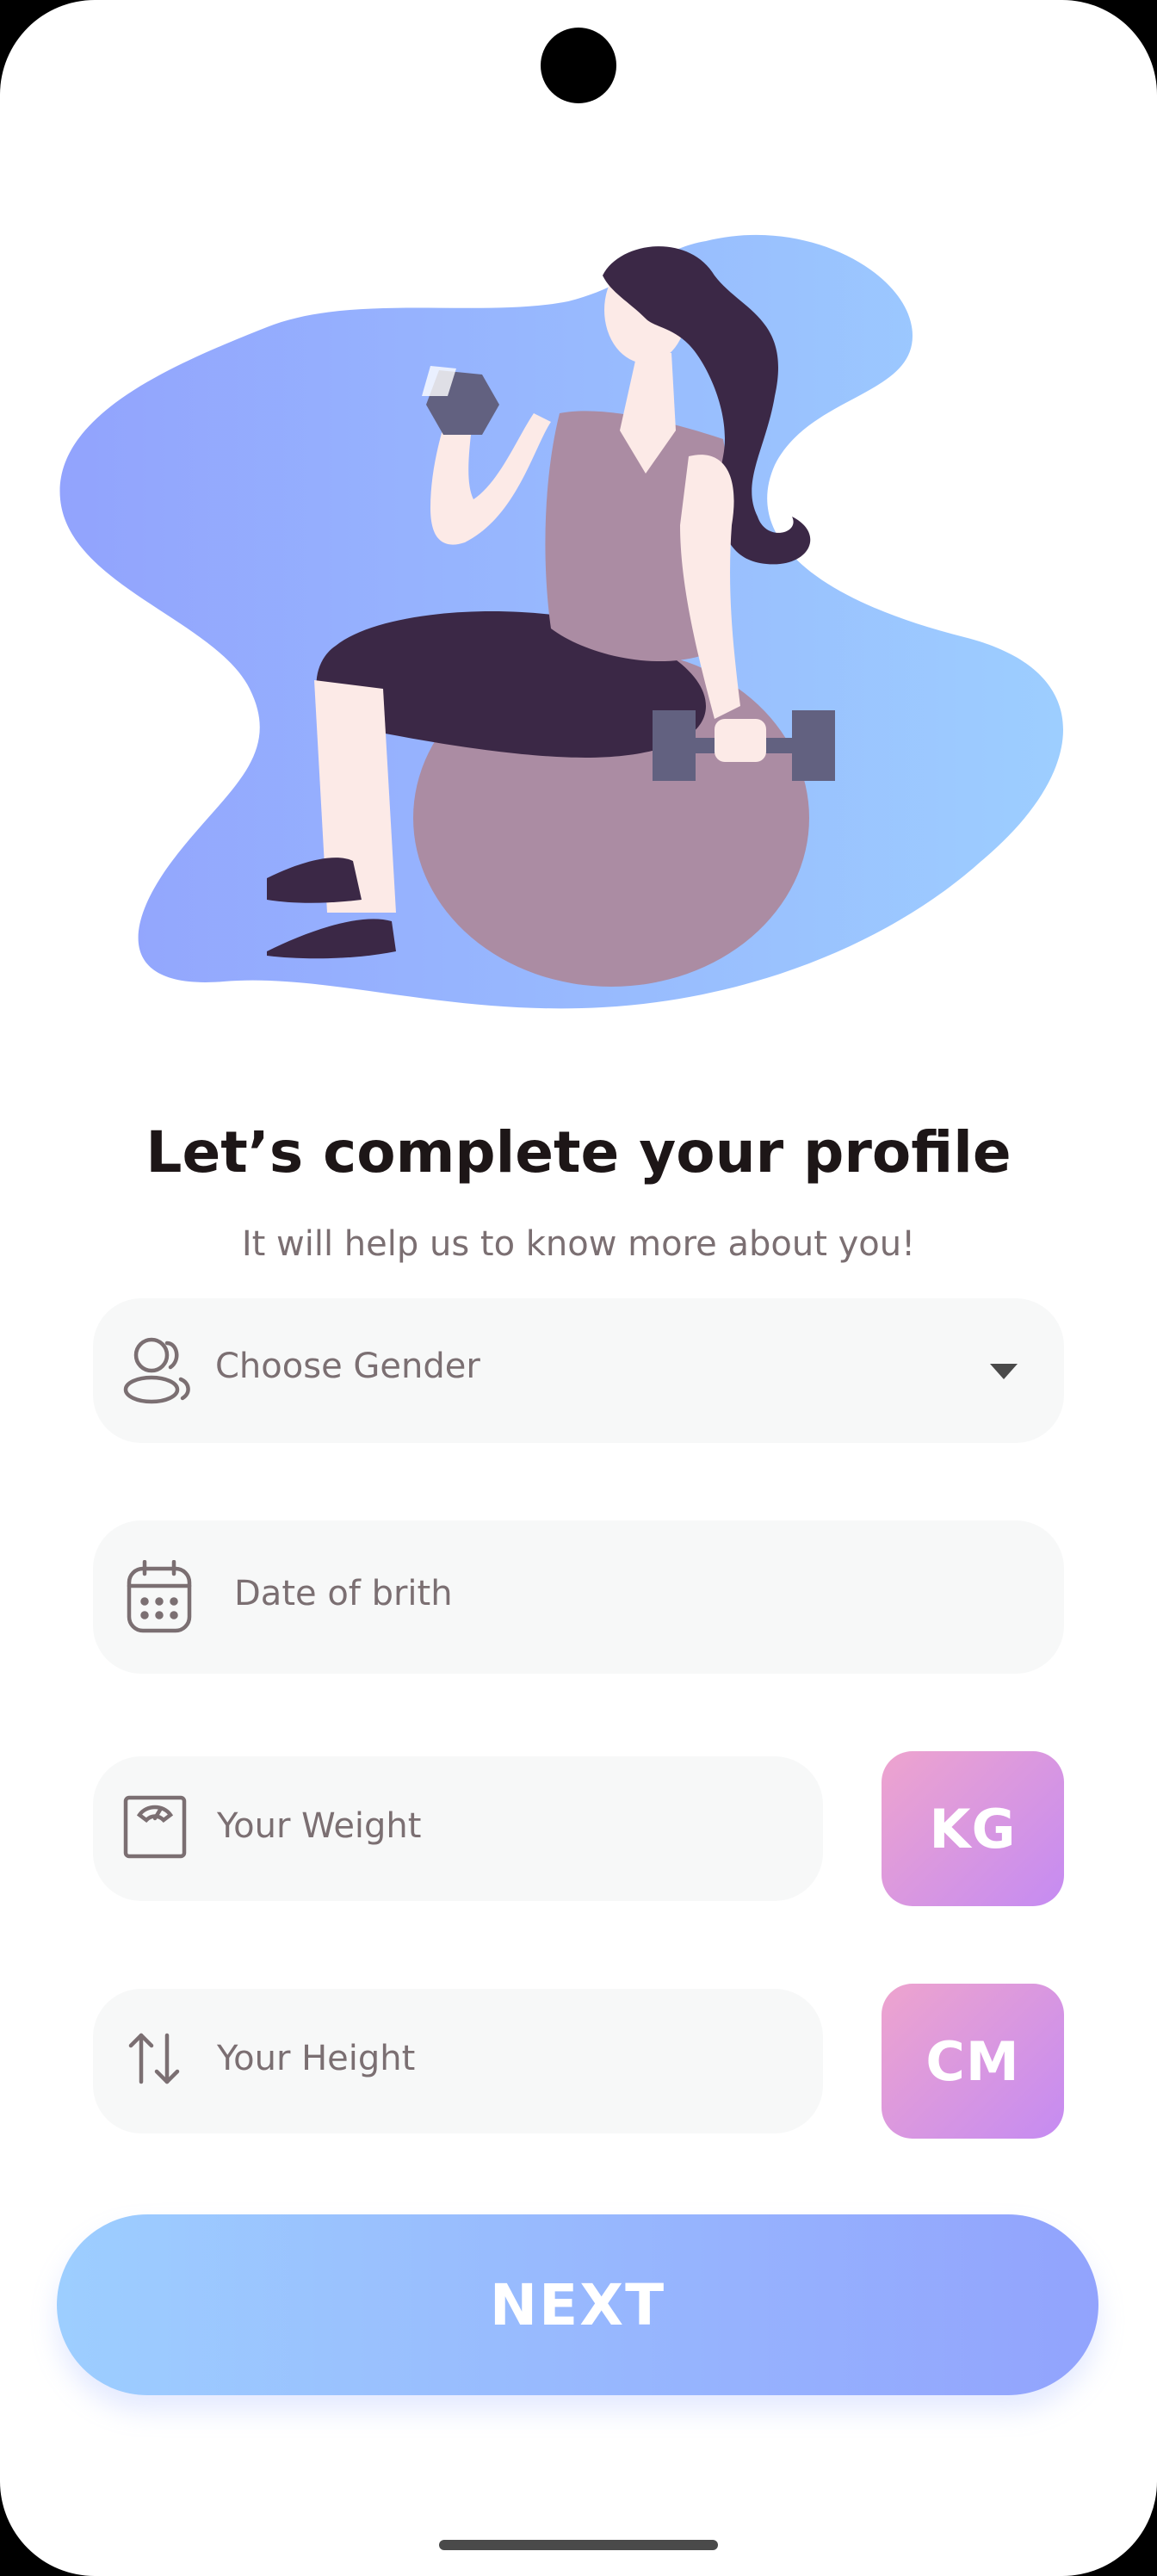 The image size is (1157, 2576). Describe the element at coordinates (458, 2061) in the screenshot. I see `height-field: Your Height` at that location.